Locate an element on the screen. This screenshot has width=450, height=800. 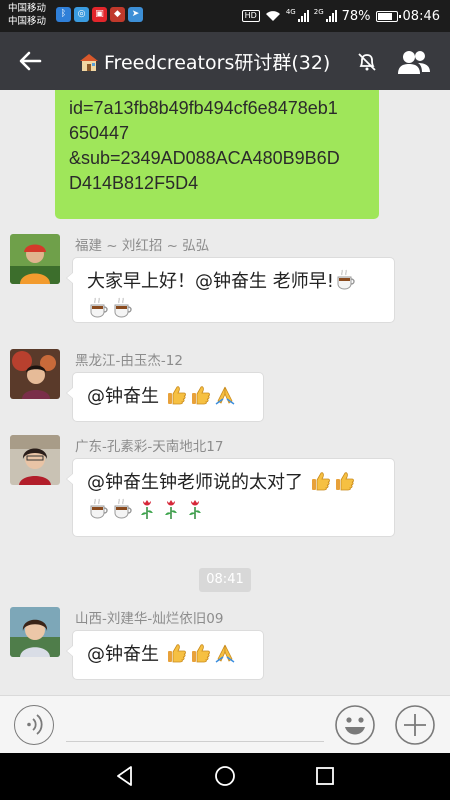
sender-name: 山西-刘建华-灿烂依旧09 is located at coordinates (149, 619).